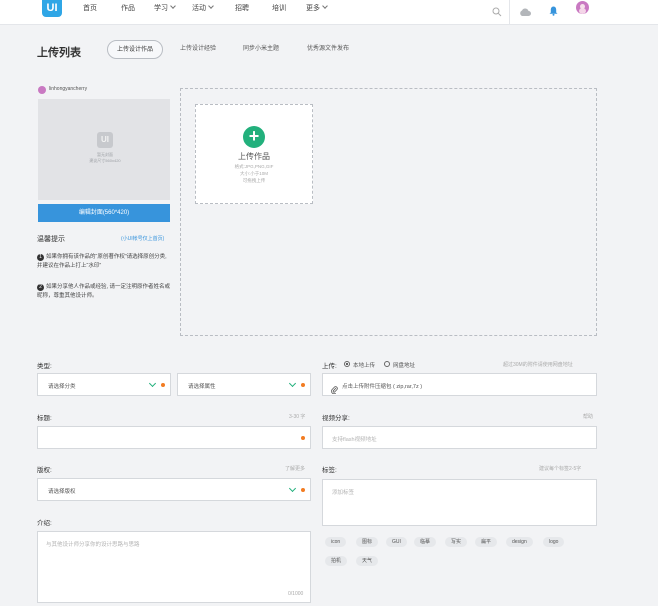 This screenshot has width=658, height=606. Describe the element at coordinates (44, 523) in the screenshot. I see `intro-label: 介绍:` at that location.